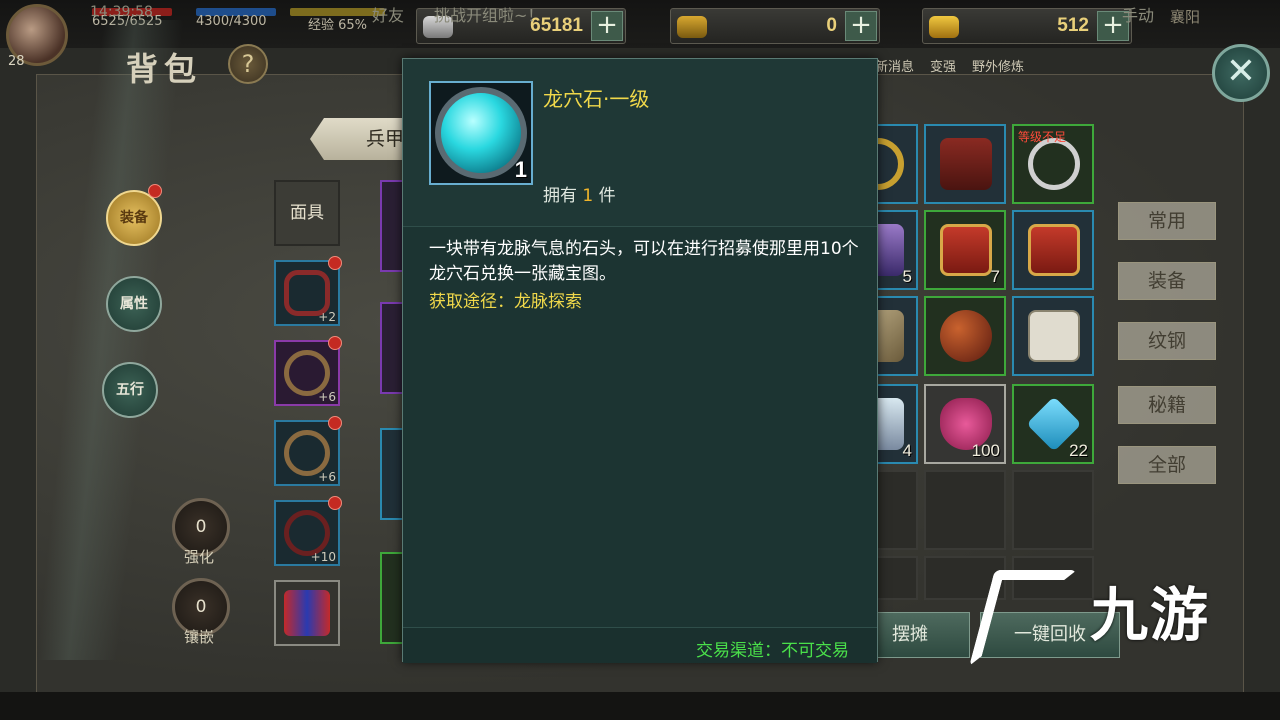  I want to click on armor-icon, so click(966, 164).